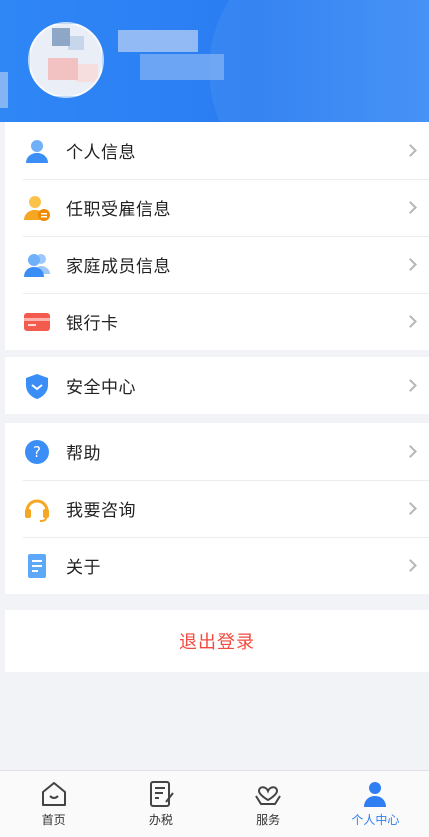  What do you see at coordinates (319, 61) in the screenshot?
I see `header-decoration` at bounding box center [319, 61].